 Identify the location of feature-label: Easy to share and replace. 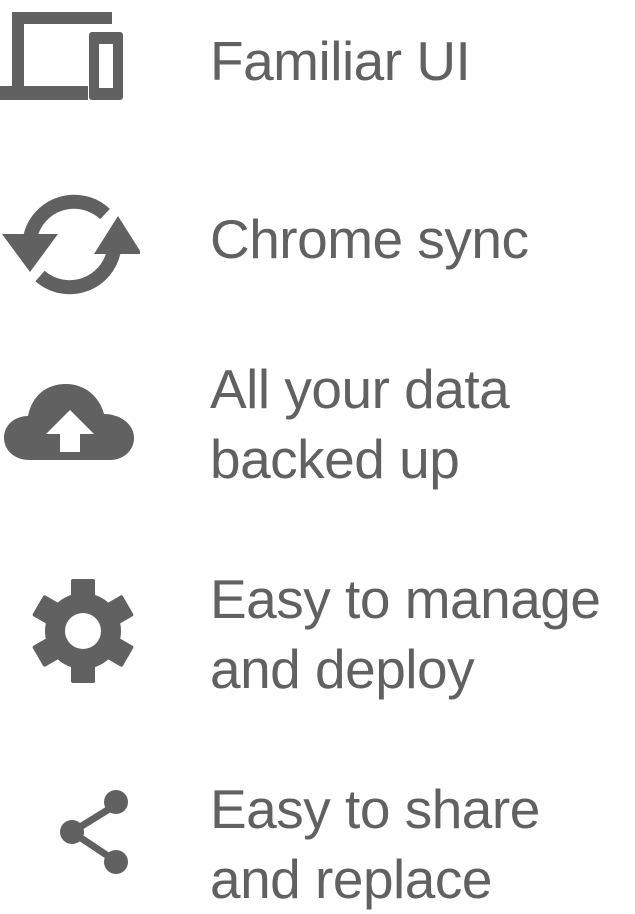
(375, 844).